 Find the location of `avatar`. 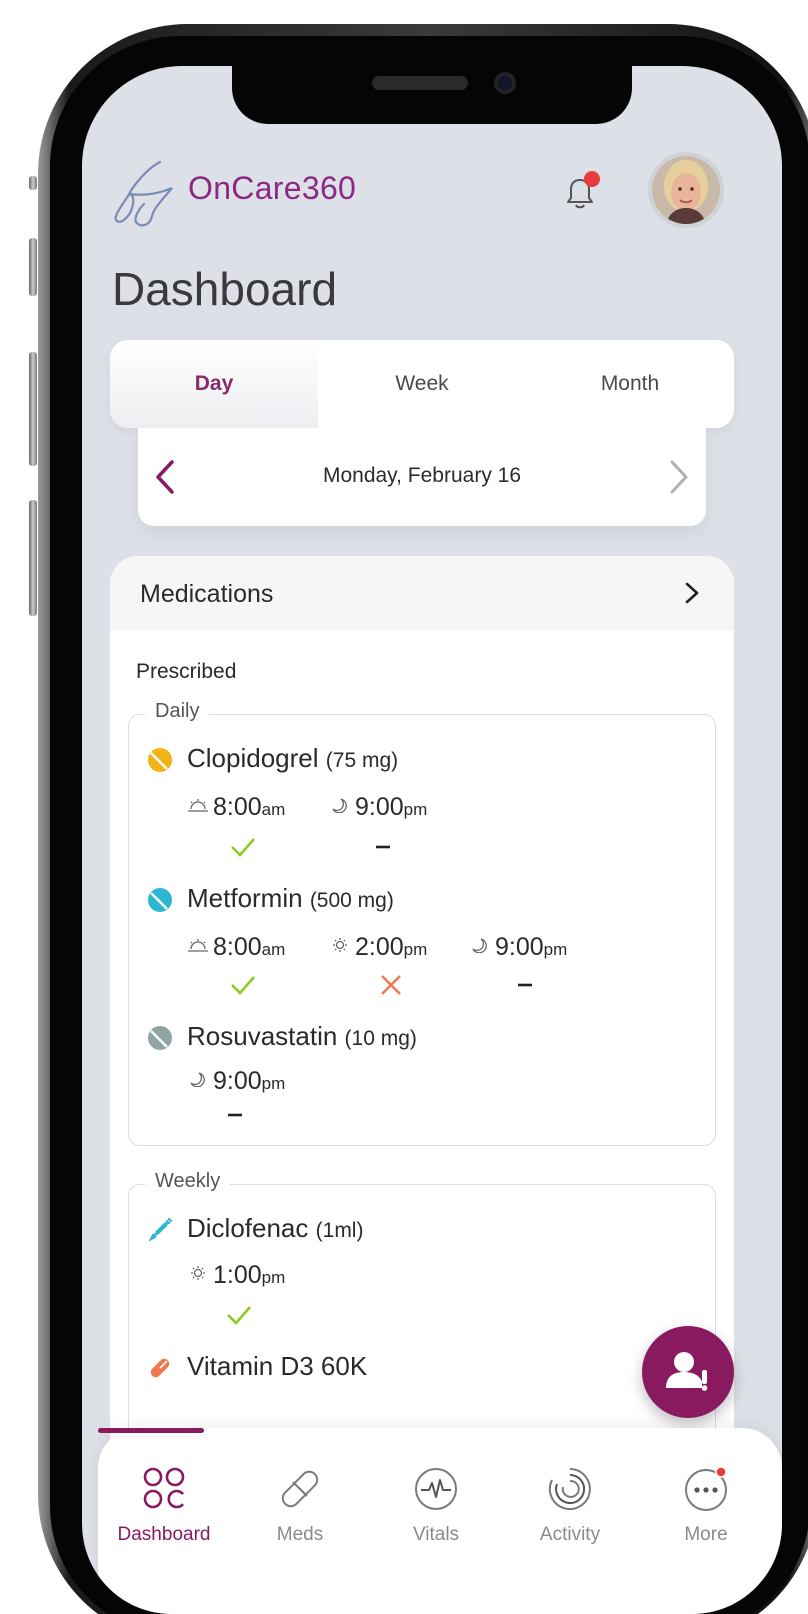

avatar is located at coordinates (686, 190).